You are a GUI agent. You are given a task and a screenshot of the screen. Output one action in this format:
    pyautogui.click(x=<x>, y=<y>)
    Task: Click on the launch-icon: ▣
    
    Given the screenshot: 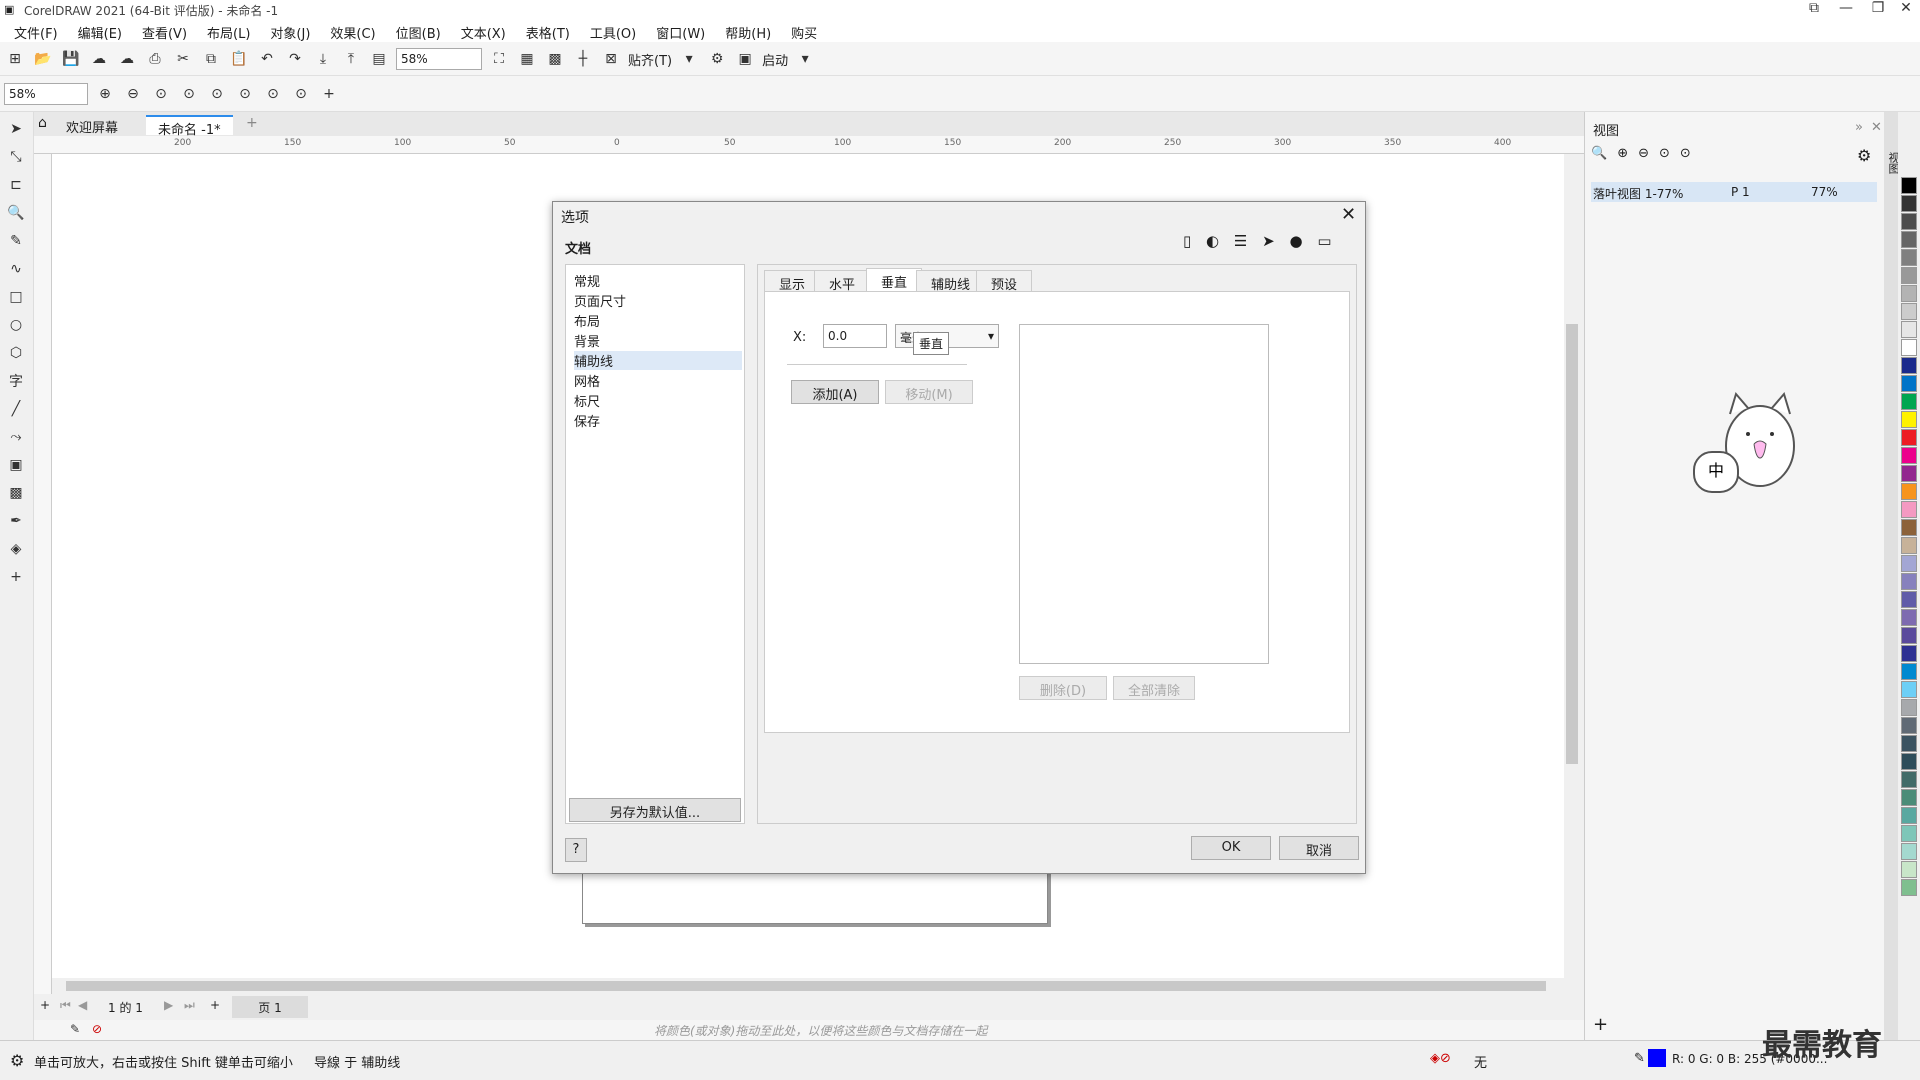 What is the action you would take?
    pyautogui.click(x=745, y=59)
    